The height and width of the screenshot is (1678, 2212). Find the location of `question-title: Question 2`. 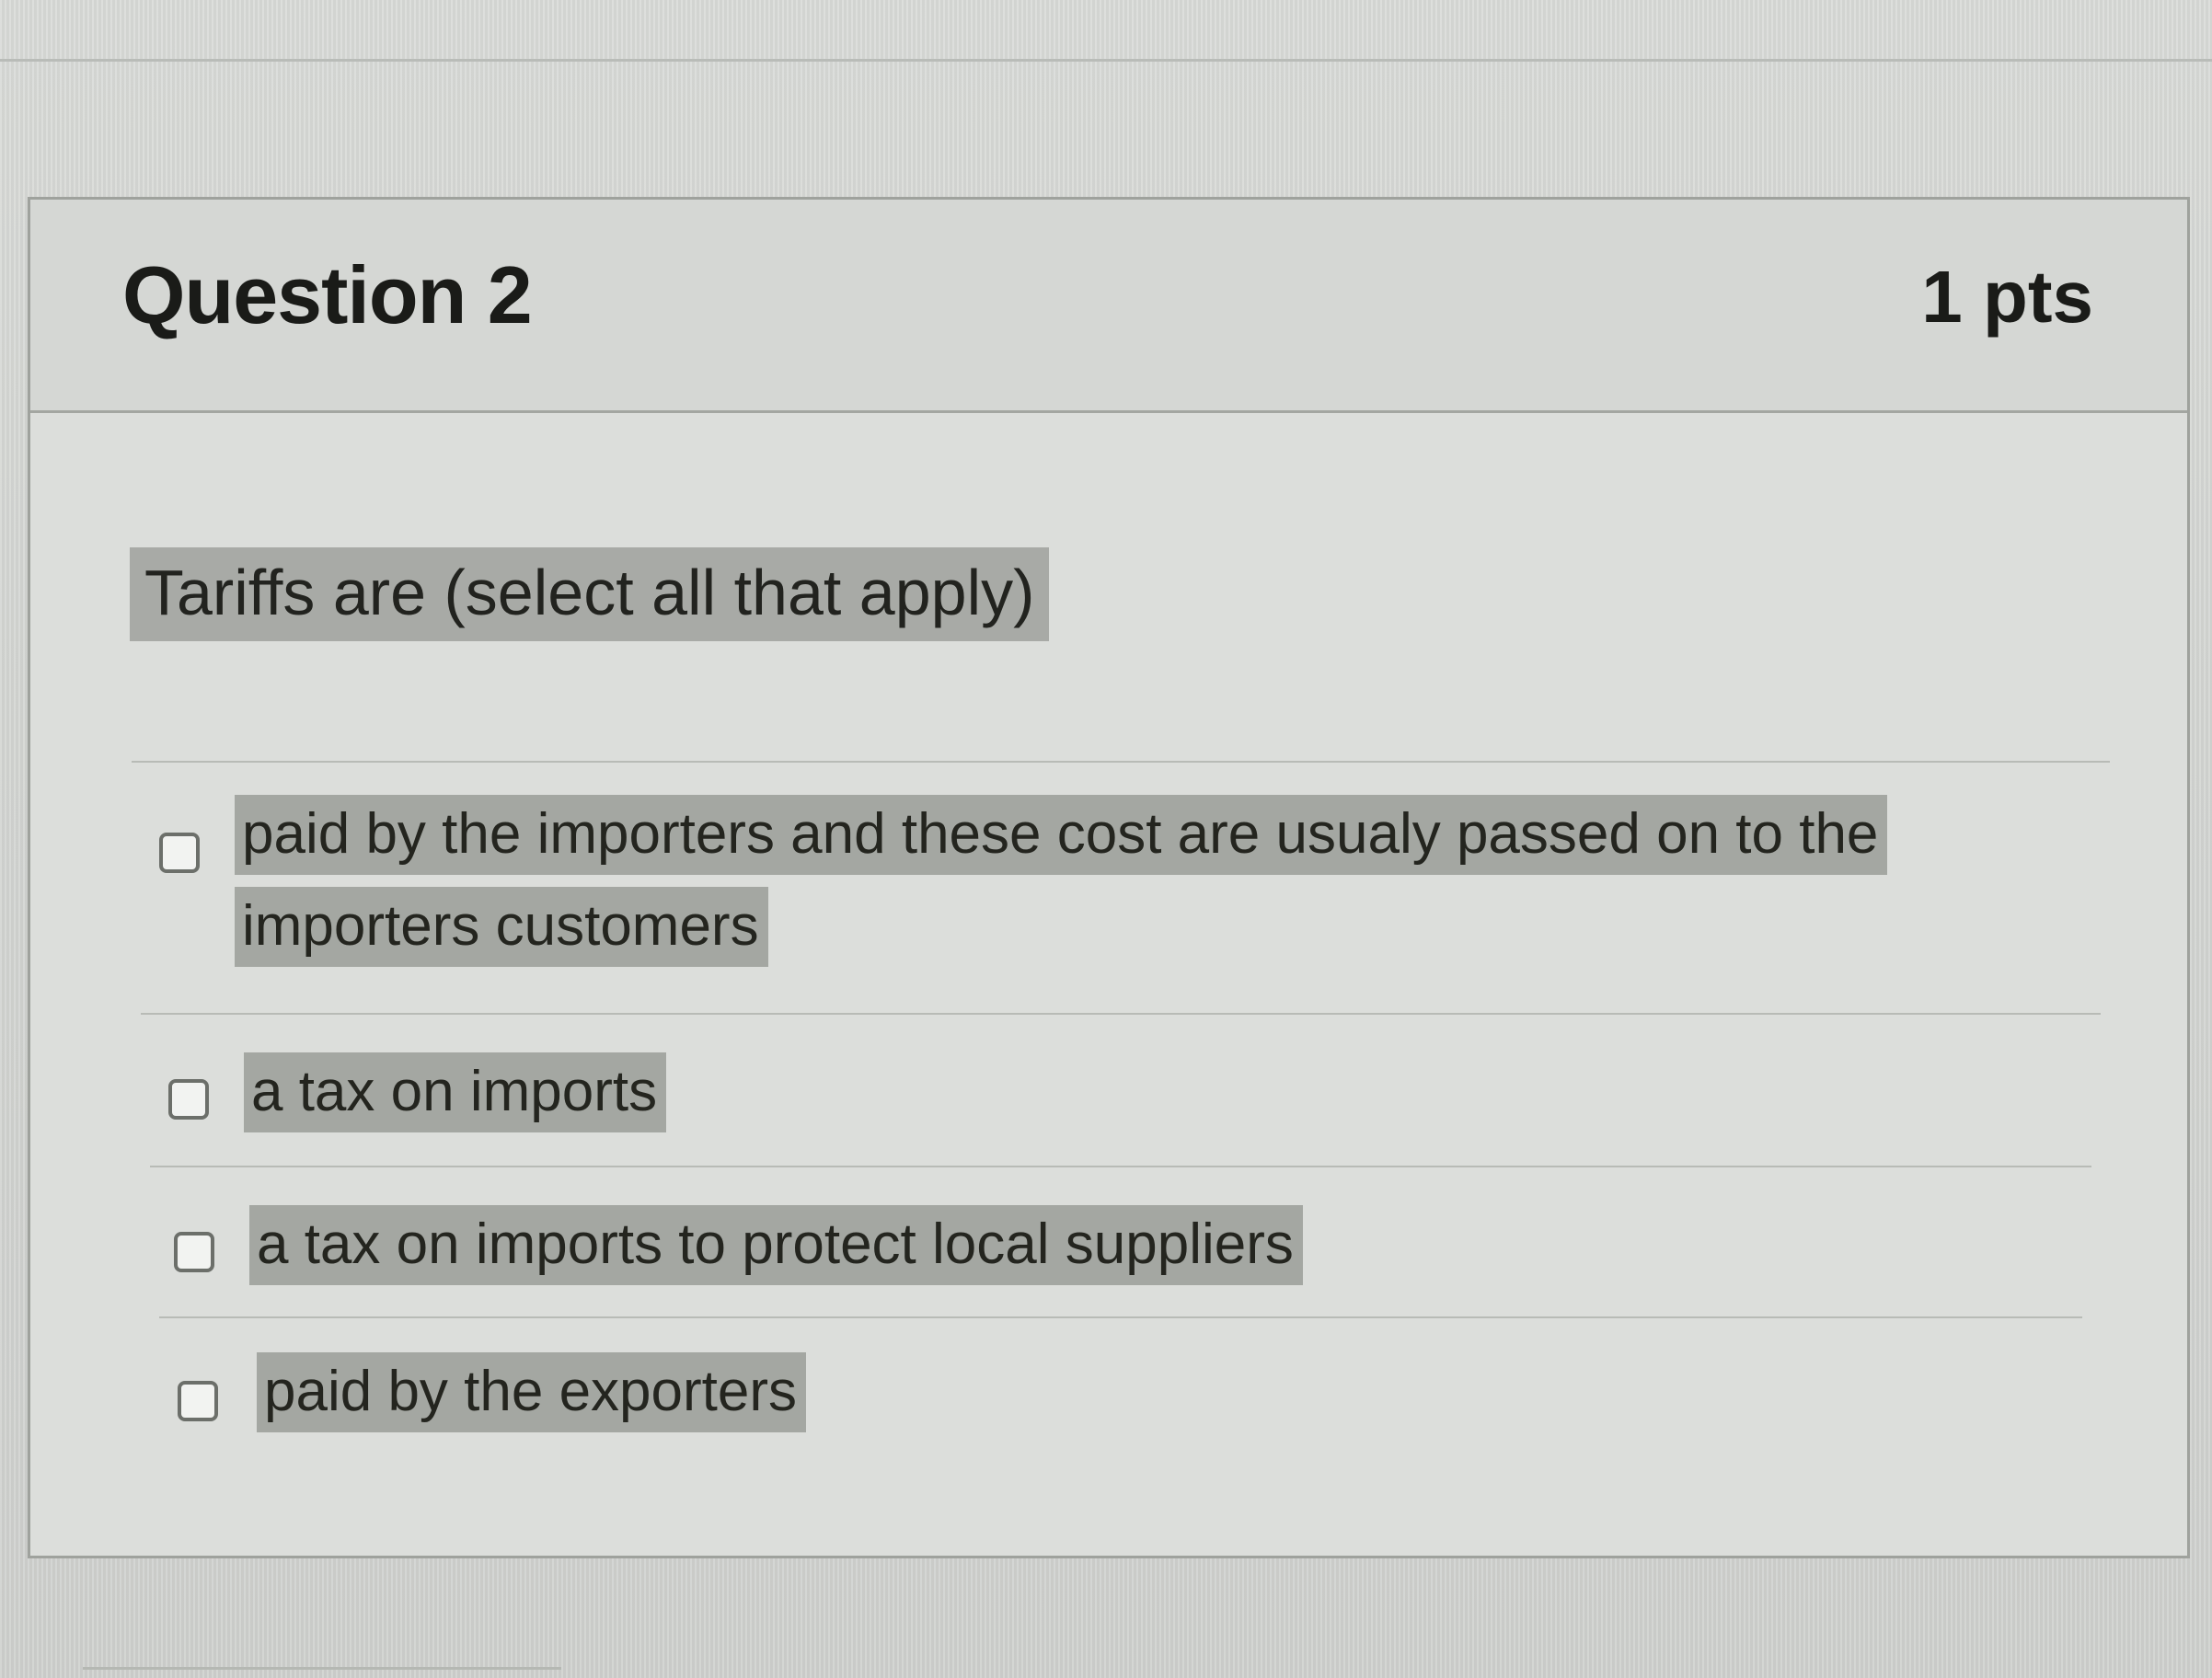

question-title: Question 2 is located at coordinates (327, 294).